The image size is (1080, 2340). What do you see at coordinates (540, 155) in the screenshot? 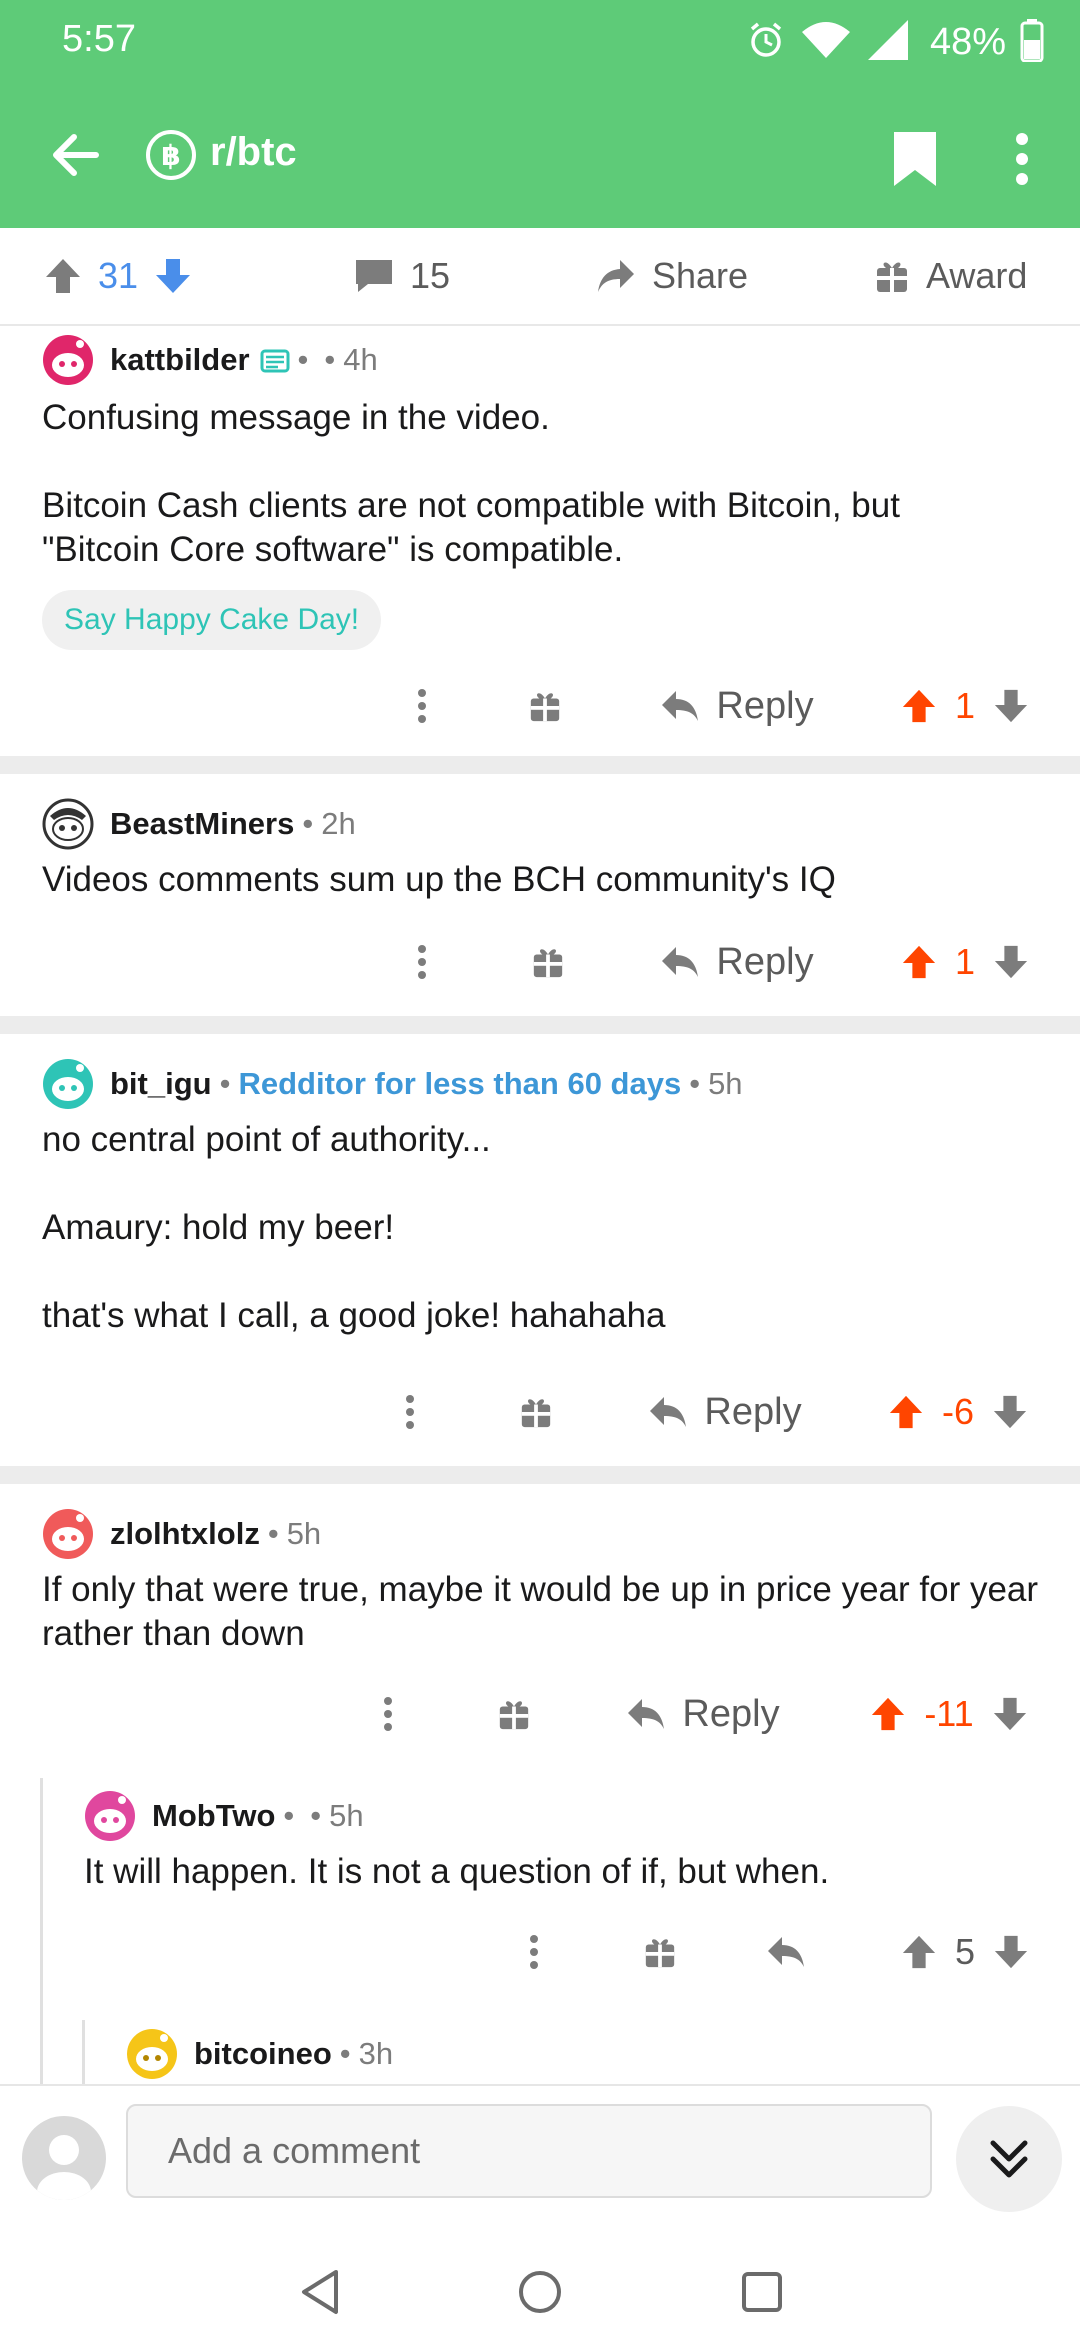
I see `toolbar: ฿ r/btc` at bounding box center [540, 155].